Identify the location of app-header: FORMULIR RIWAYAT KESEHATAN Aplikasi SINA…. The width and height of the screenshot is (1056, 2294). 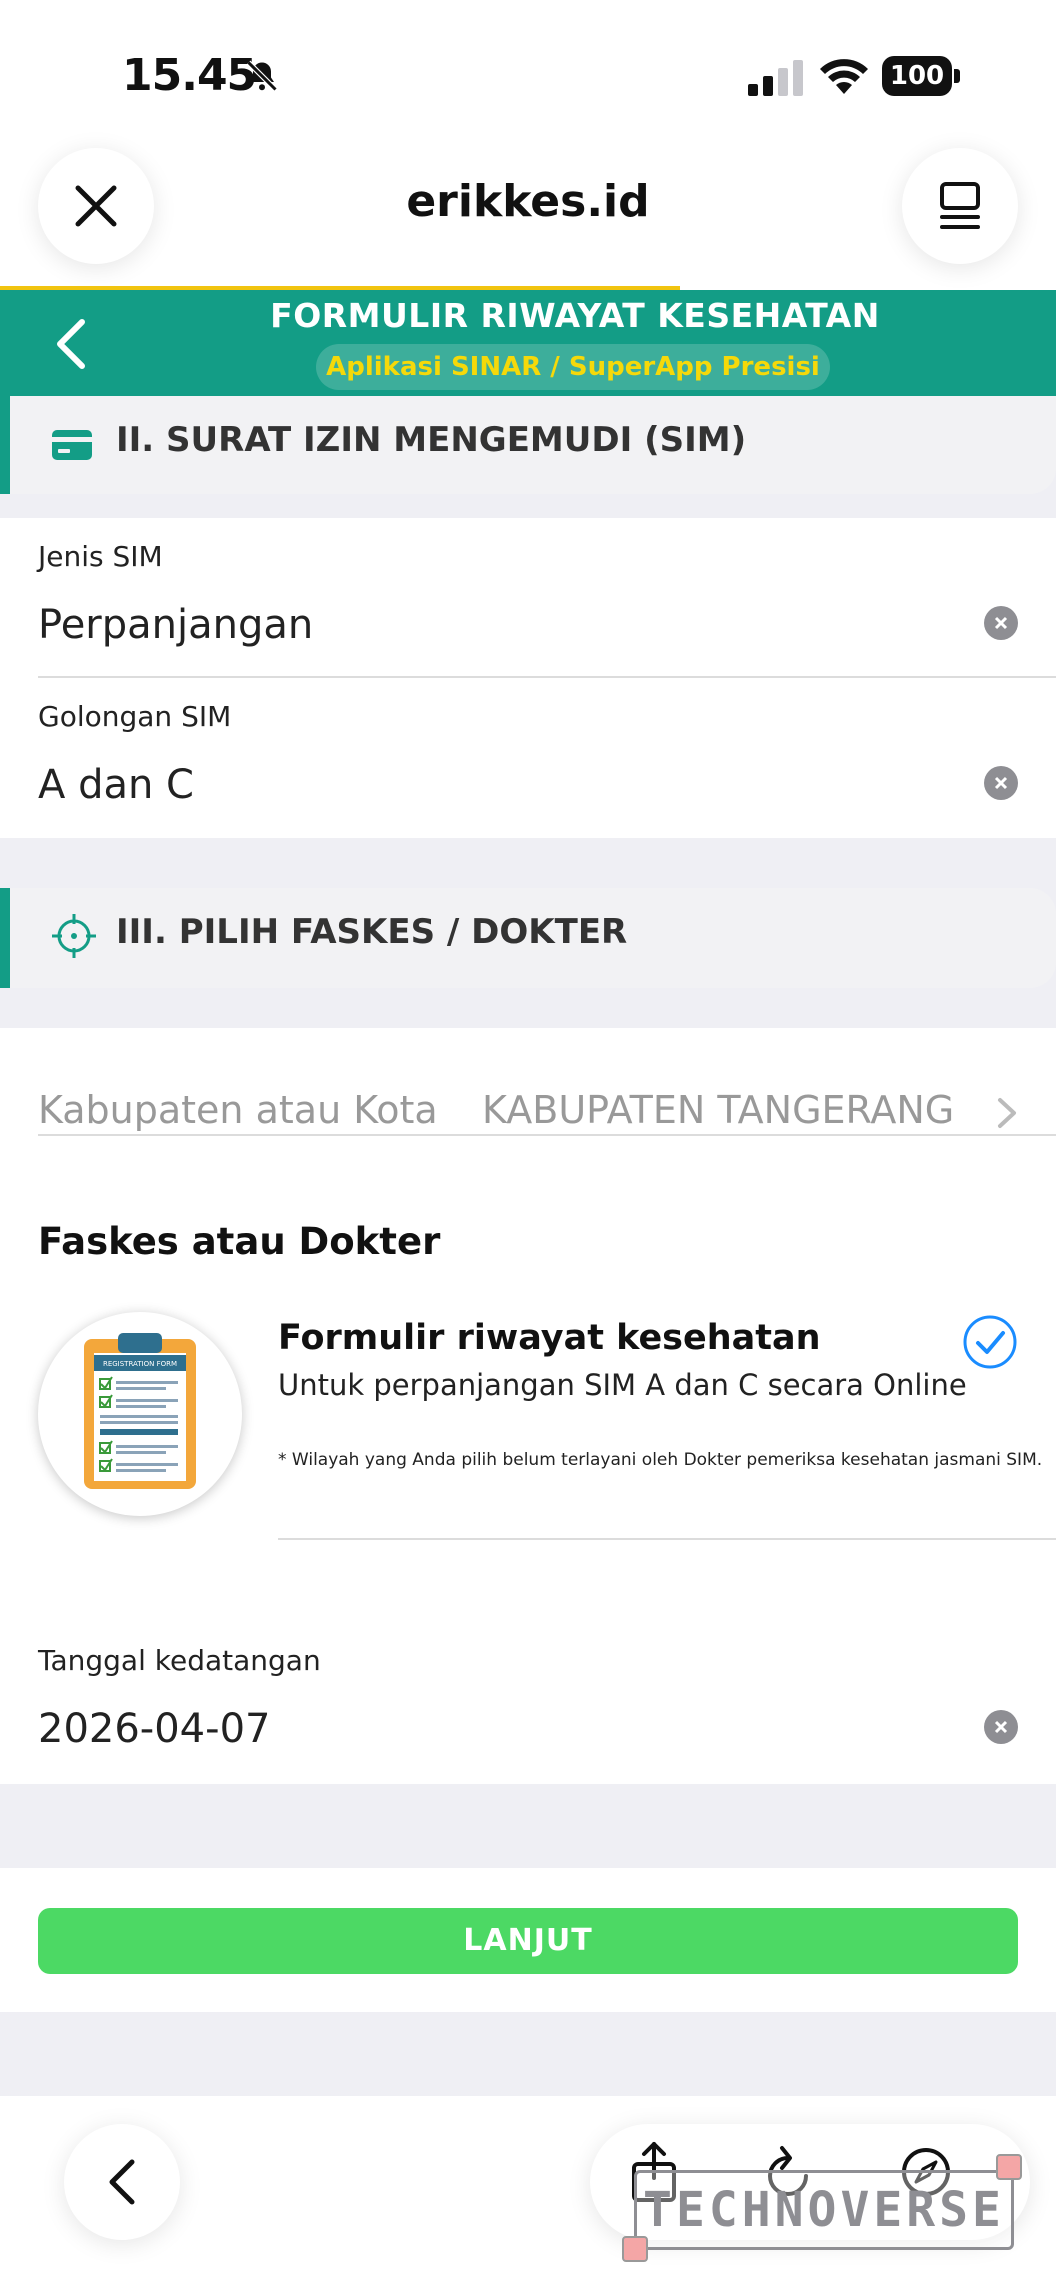
(528, 343).